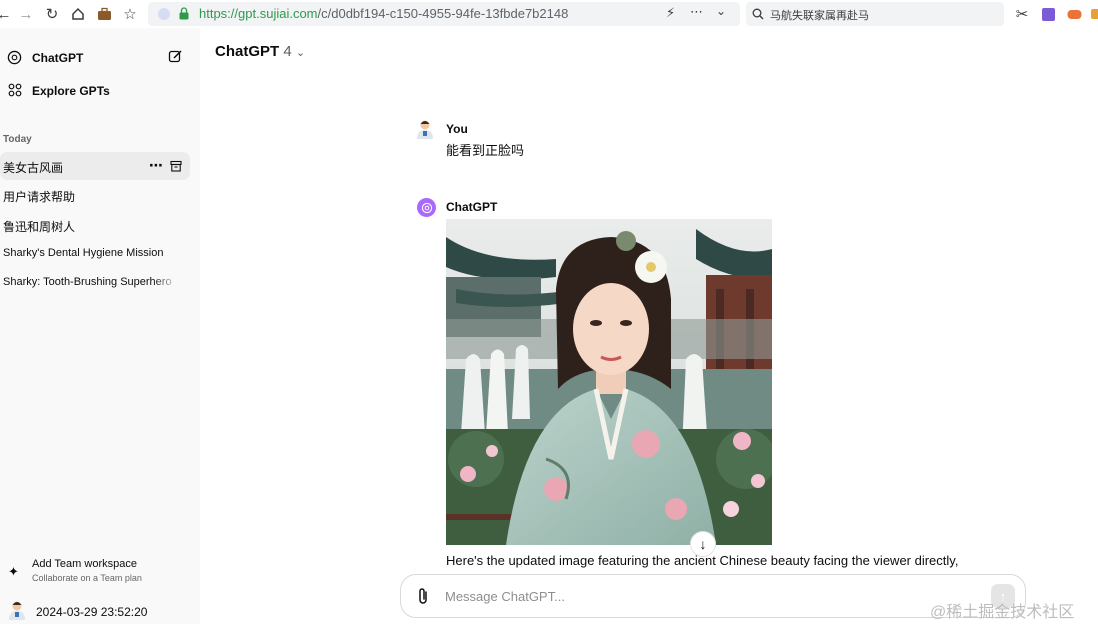 The height and width of the screenshot is (625, 1098). Describe the element at coordinates (287, 51) in the screenshot. I see `model-version: 4` at that location.